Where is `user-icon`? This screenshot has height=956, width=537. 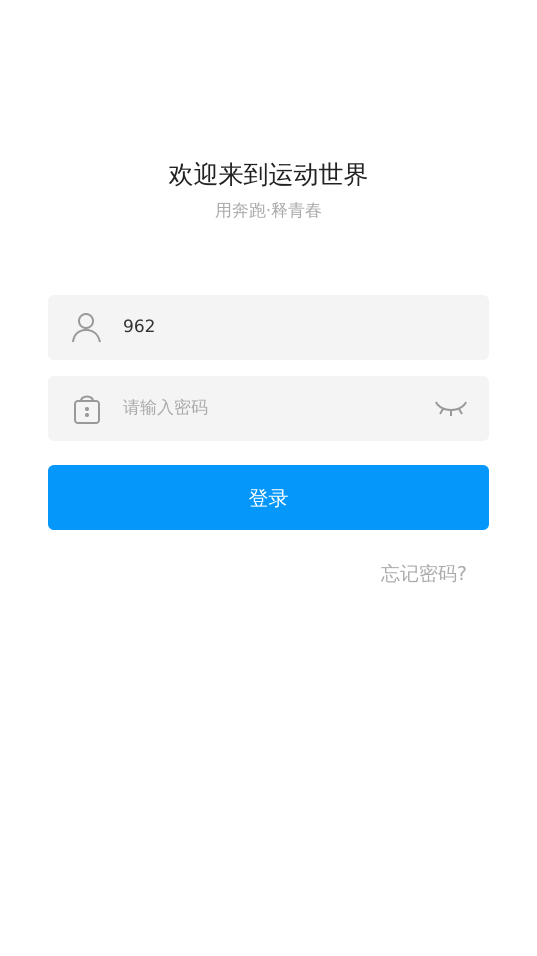
user-icon is located at coordinates (86, 327).